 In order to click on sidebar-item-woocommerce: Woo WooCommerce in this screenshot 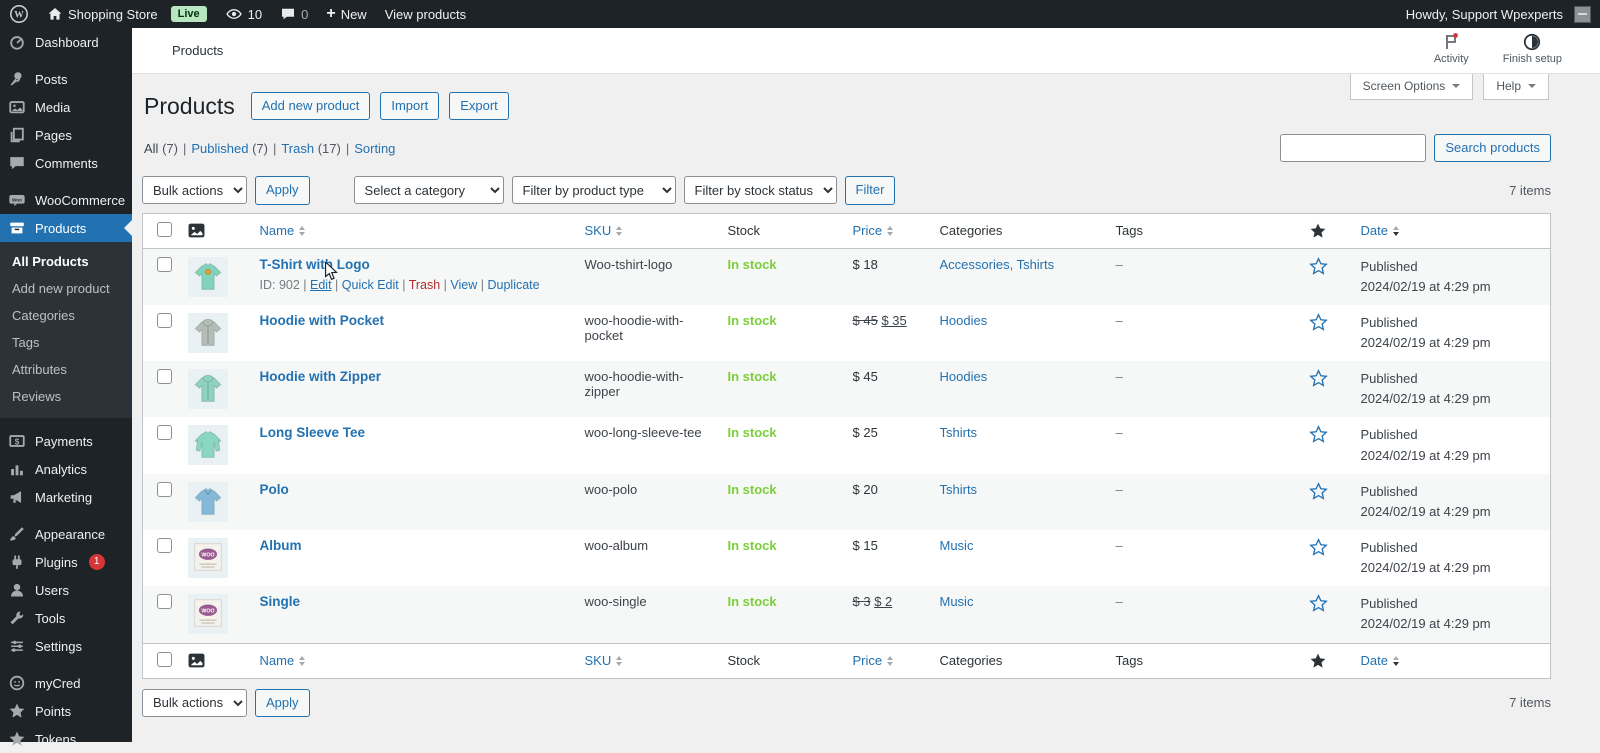, I will do `click(66, 200)`.